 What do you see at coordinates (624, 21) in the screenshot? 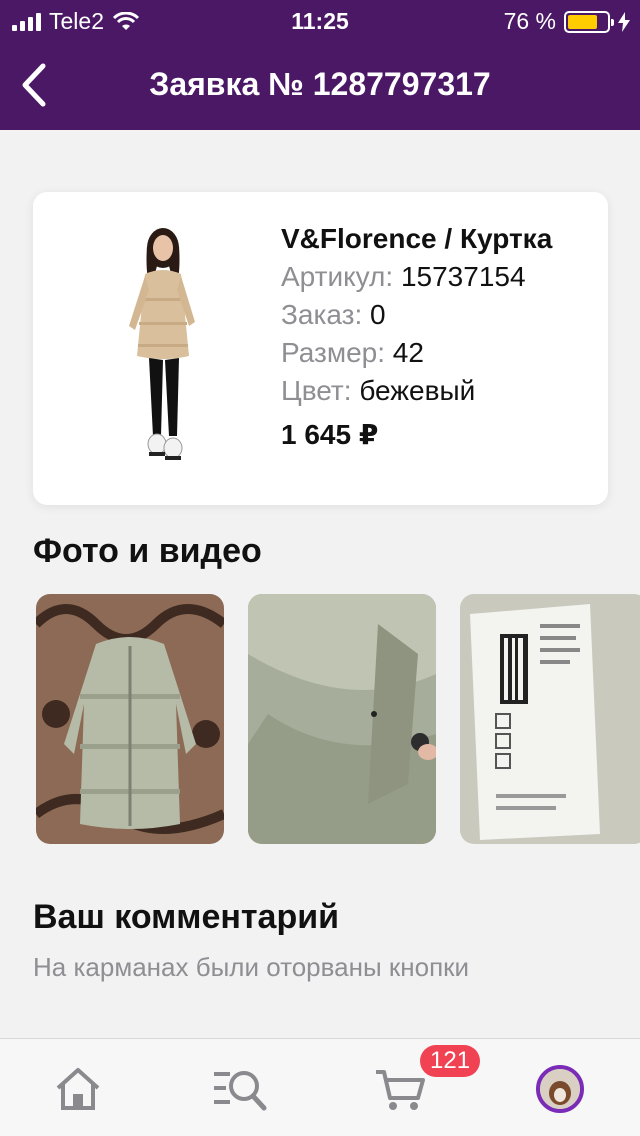
I see `charging-icon` at bounding box center [624, 21].